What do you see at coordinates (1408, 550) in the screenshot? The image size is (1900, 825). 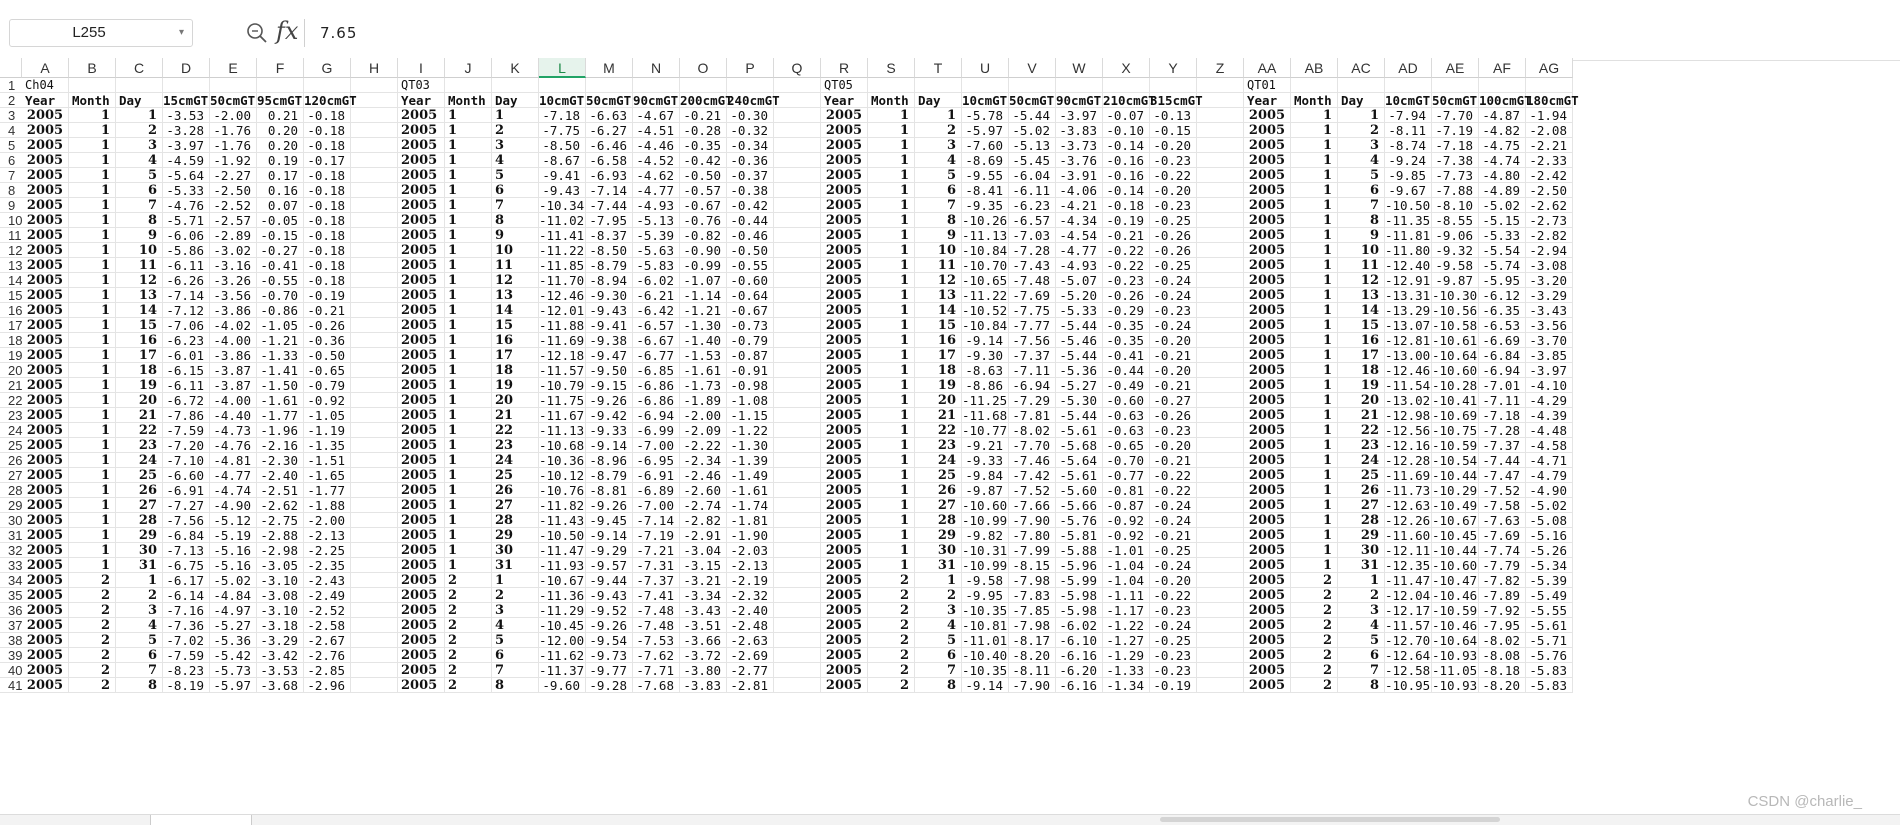 I see `cell-ad32: -12.11` at bounding box center [1408, 550].